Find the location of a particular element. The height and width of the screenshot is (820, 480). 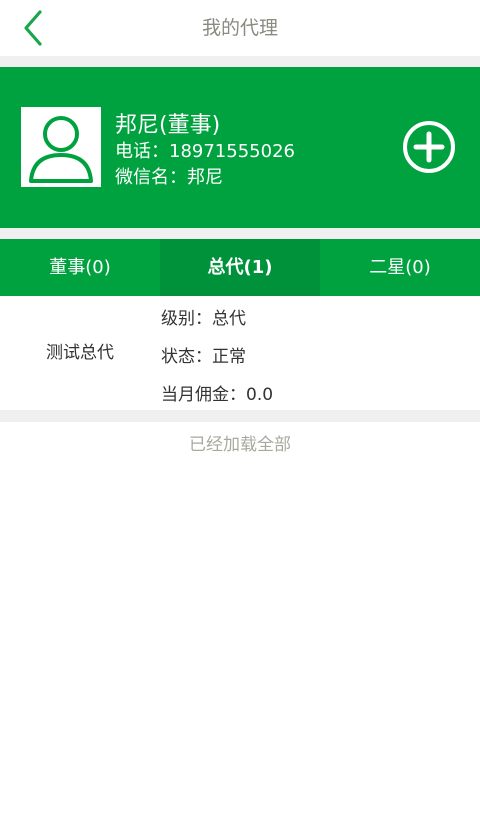

commission-label: 当月佣金： is located at coordinates (203, 395).